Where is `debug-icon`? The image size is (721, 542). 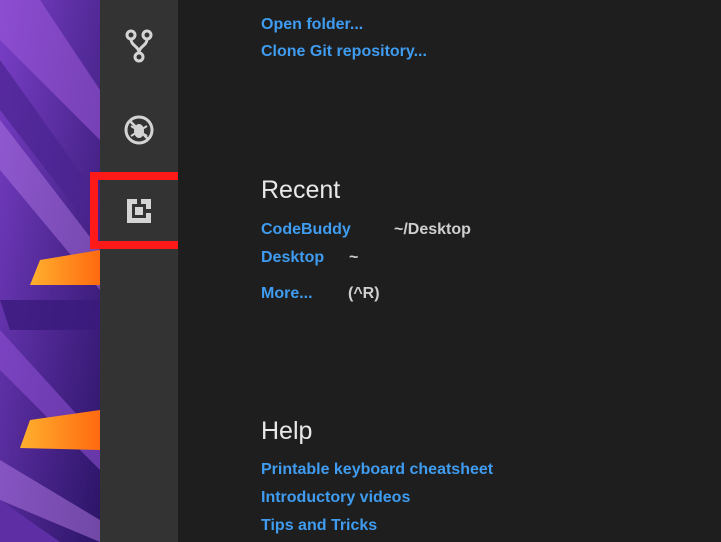
debug-icon is located at coordinates (139, 130).